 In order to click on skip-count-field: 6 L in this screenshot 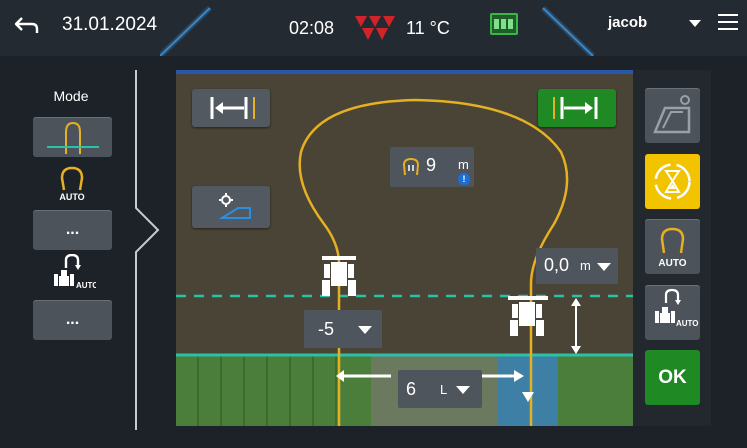, I will do `click(440, 389)`.